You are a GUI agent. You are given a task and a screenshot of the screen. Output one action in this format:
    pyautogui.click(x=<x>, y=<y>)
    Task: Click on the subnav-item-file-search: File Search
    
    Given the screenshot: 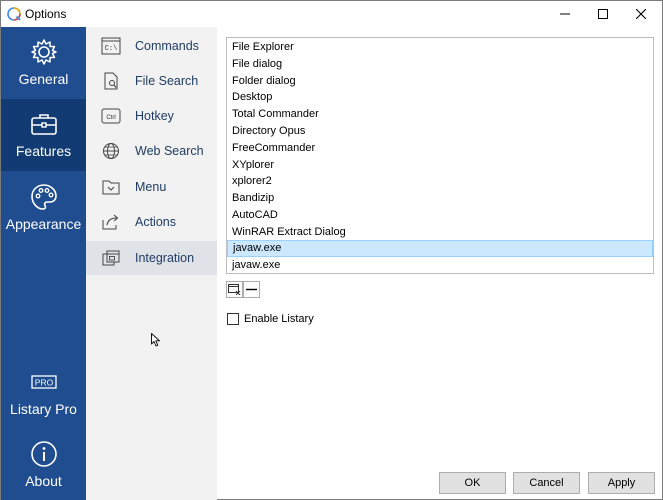 What is the action you would take?
    pyautogui.click(x=151, y=81)
    